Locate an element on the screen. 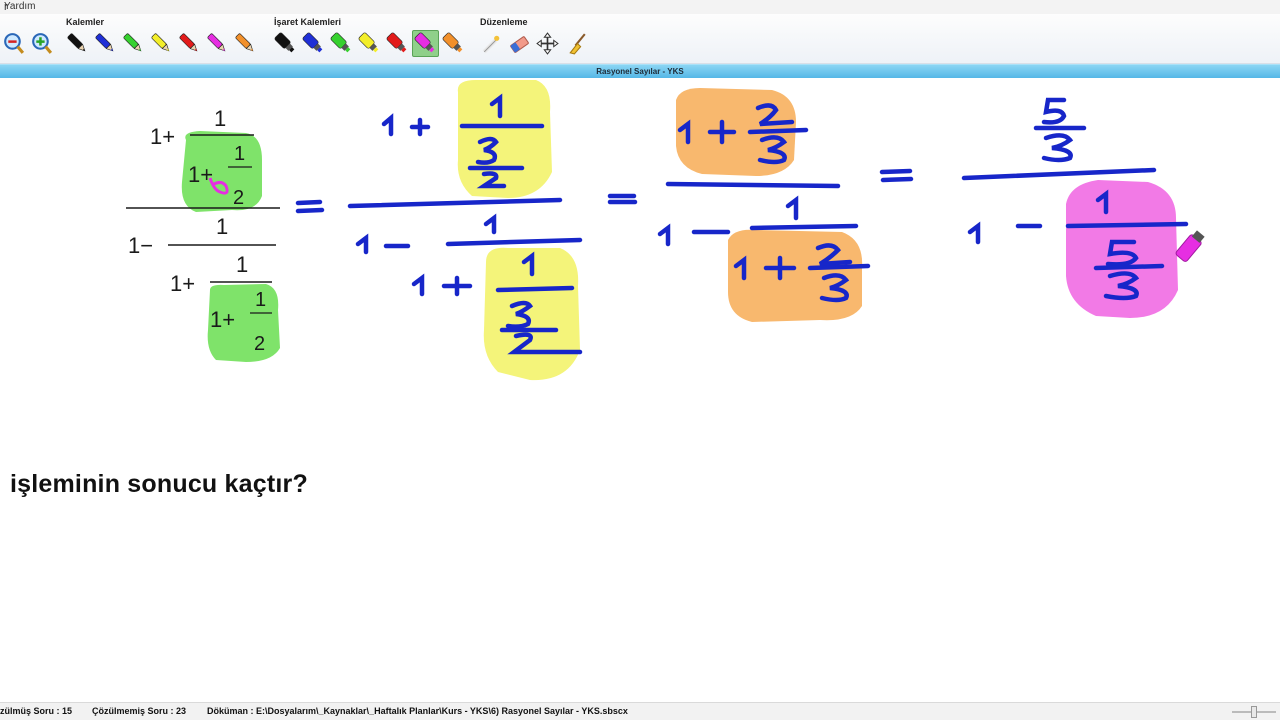 The image size is (1280, 720). yellow-marker-button is located at coordinates (369, 43).